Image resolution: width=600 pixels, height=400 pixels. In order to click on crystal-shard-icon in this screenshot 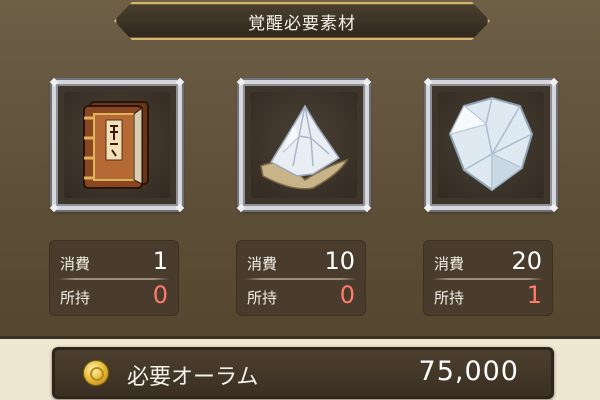, I will do `click(304, 147)`.